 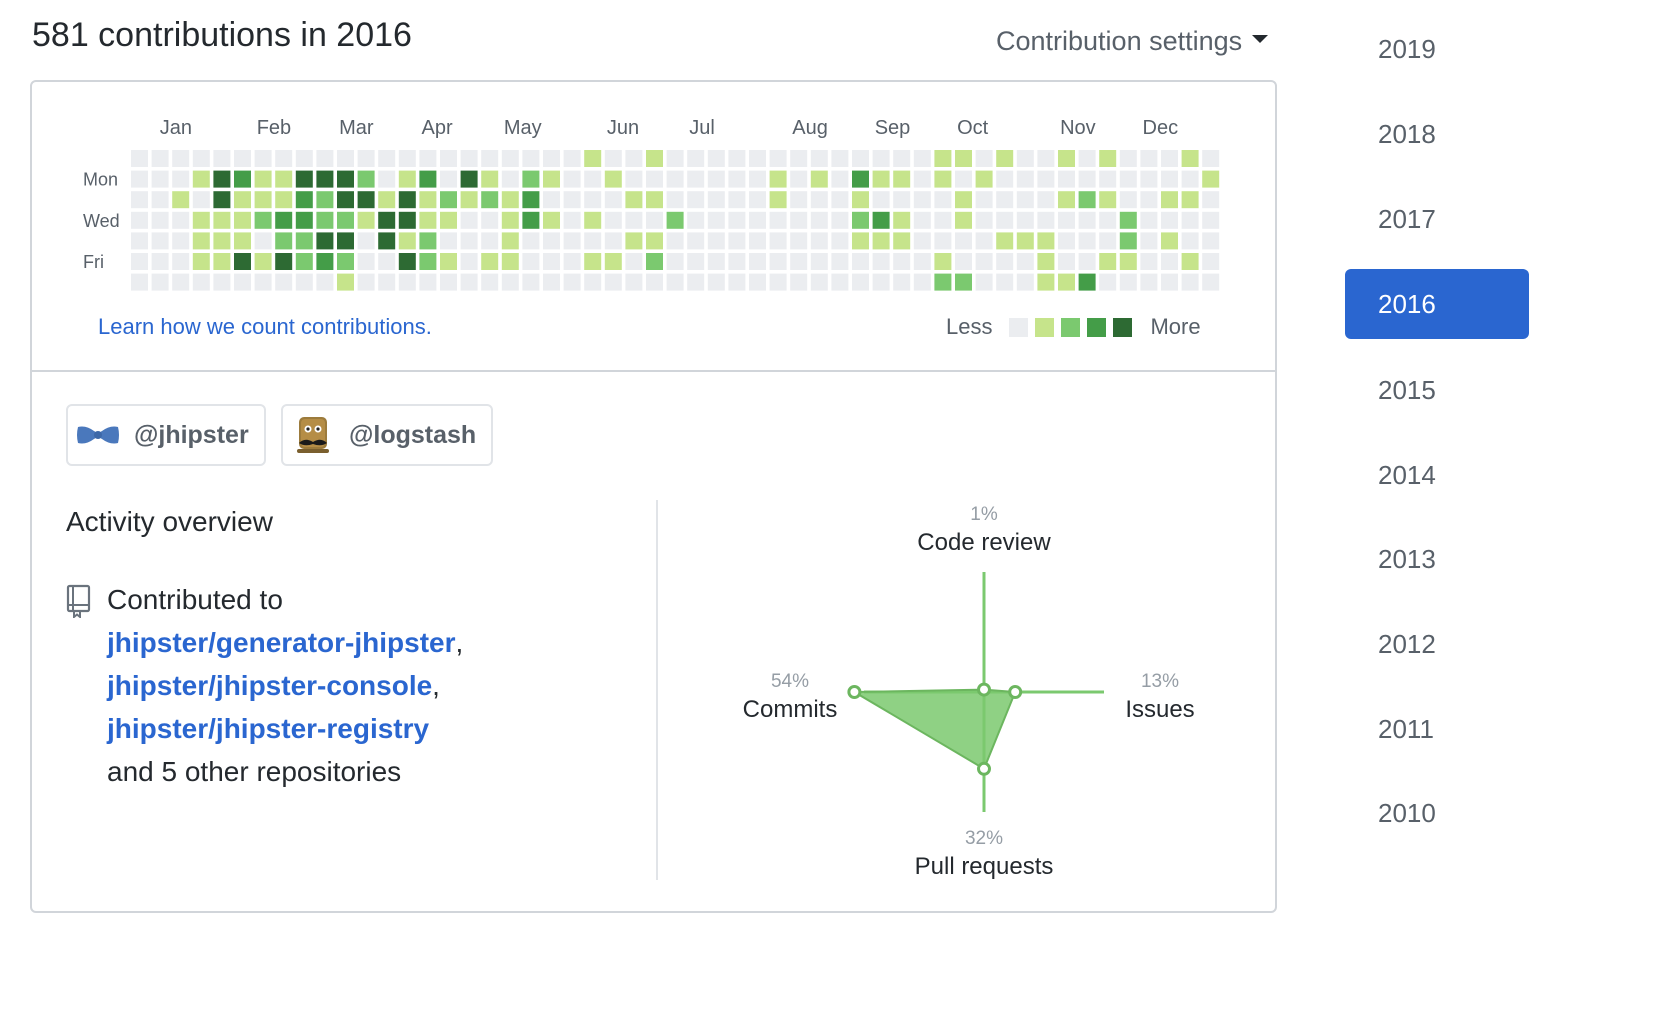 What do you see at coordinates (265, 327) in the screenshot?
I see `learn-contributions-link: Learn how we count contributions.` at bounding box center [265, 327].